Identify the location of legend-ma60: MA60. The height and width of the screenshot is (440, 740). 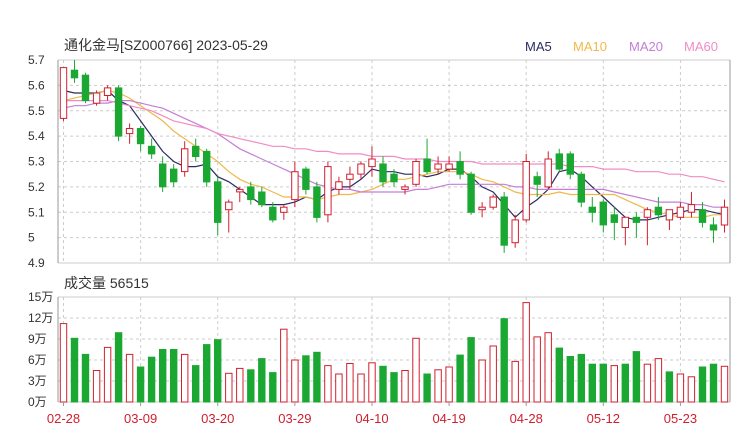
(701, 46).